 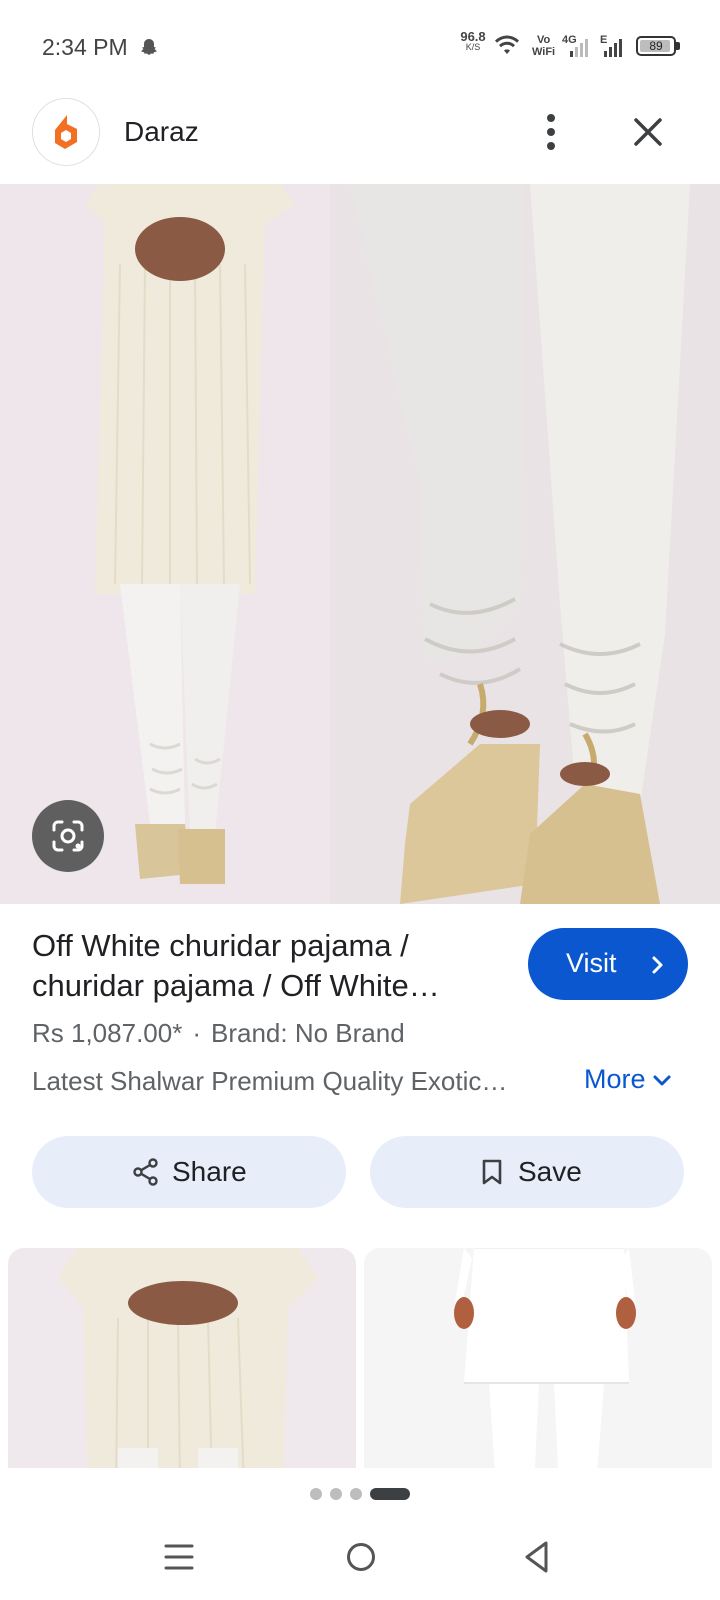 I want to click on bookmark-icon, so click(x=492, y=1172).